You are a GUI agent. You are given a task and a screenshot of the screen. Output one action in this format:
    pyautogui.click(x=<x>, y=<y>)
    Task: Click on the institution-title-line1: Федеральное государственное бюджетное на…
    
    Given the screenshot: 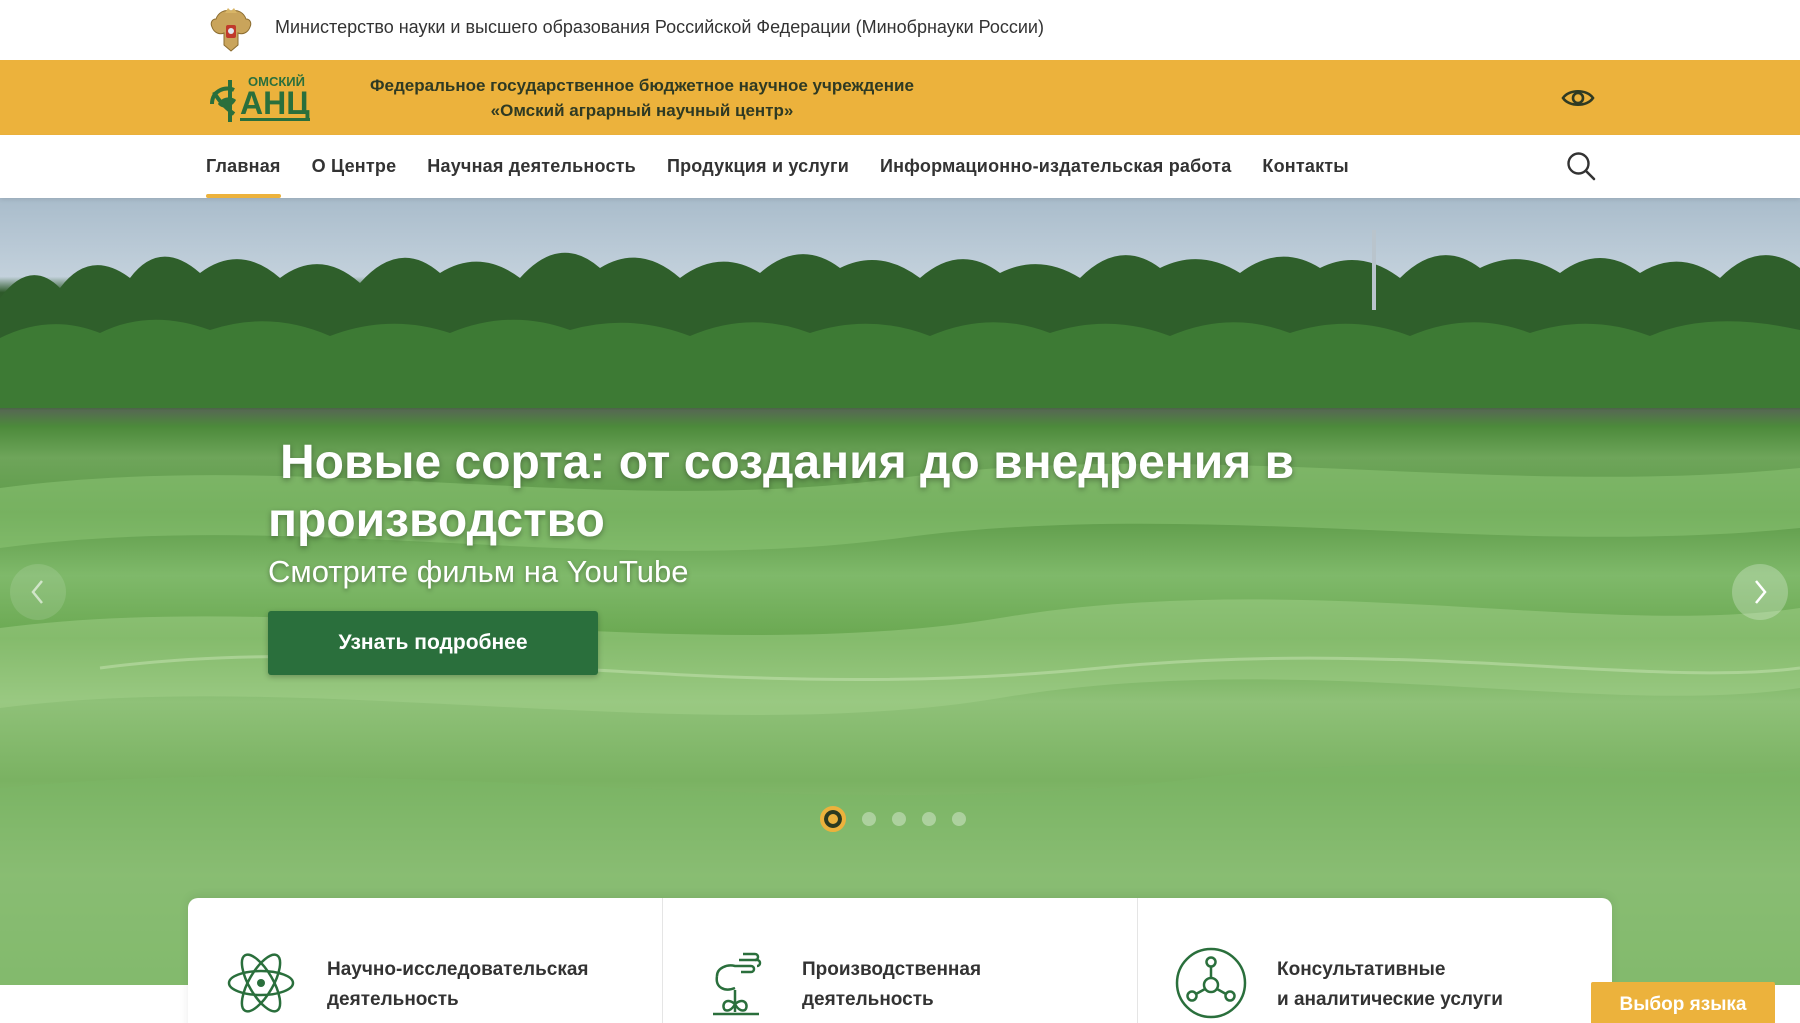 What is the action you would take?
    pyautogui.click(x=642, y=85)
    